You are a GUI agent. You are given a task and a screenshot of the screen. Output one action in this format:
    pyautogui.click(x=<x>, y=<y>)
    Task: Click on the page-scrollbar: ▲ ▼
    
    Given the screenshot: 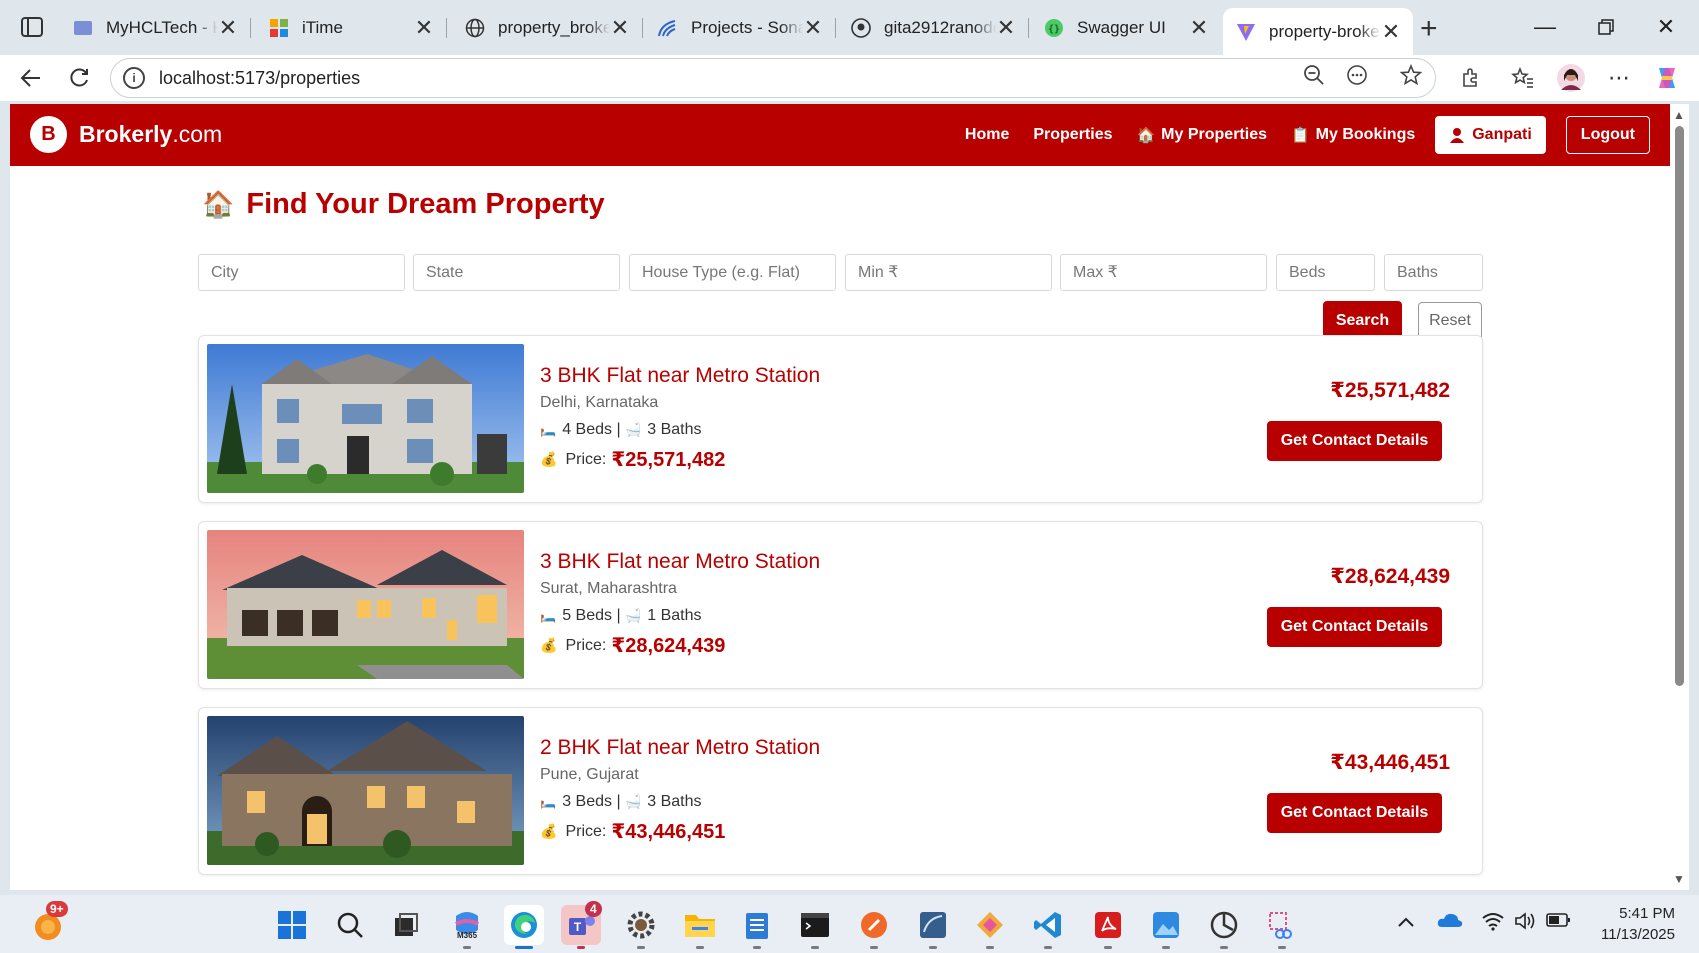 What is the action you would take?
    pyautogui.click(x=1679, y=497)
    